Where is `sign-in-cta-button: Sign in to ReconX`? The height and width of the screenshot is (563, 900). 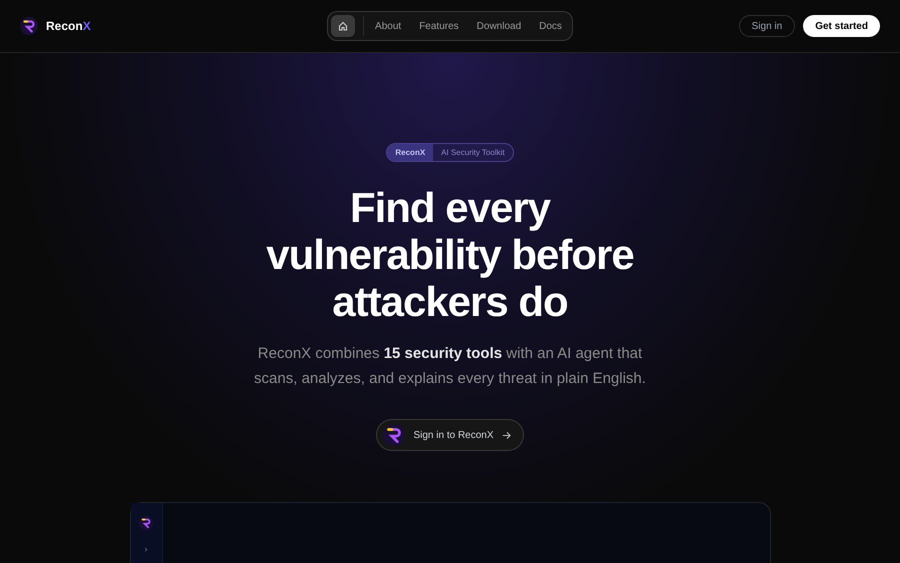
sign-in-cta-button: Sign in to ReconX is located at coordinates (450, 435).